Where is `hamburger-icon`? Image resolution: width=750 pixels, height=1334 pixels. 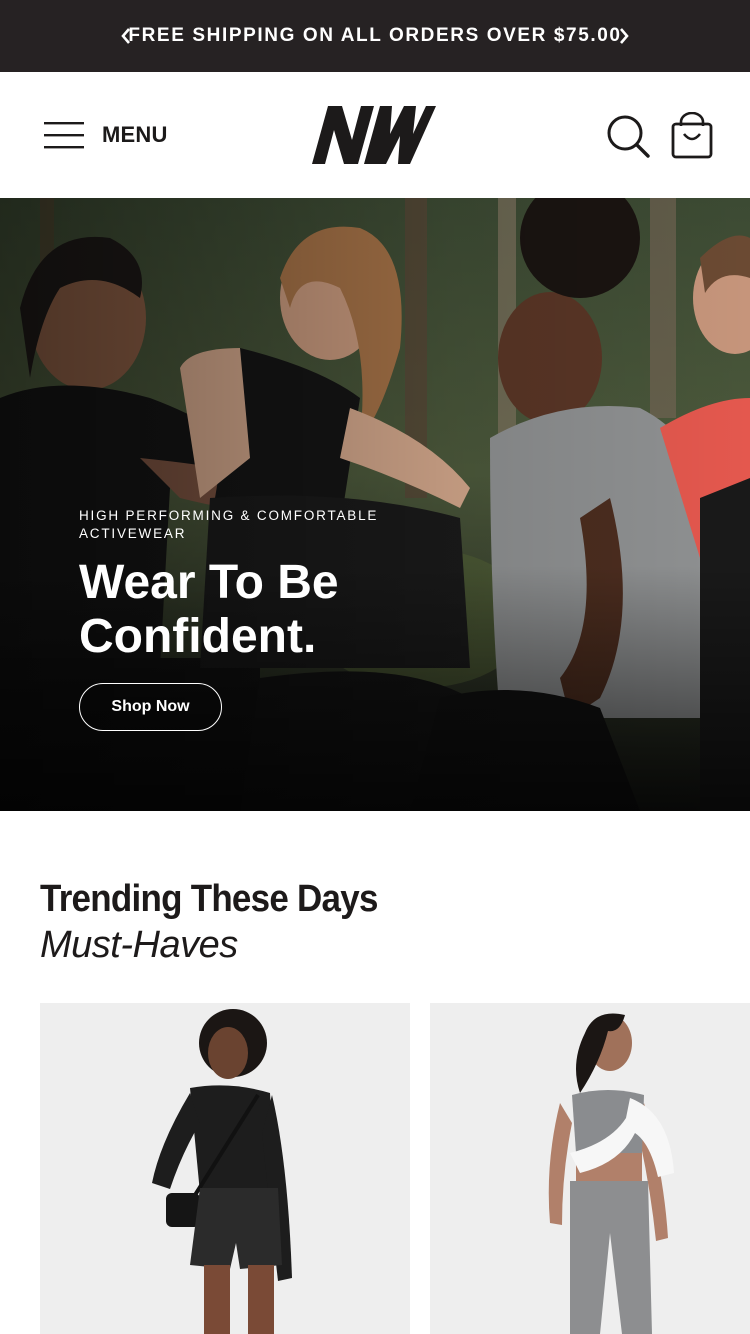 hamburger-icon is located at coordinates (64, 135).